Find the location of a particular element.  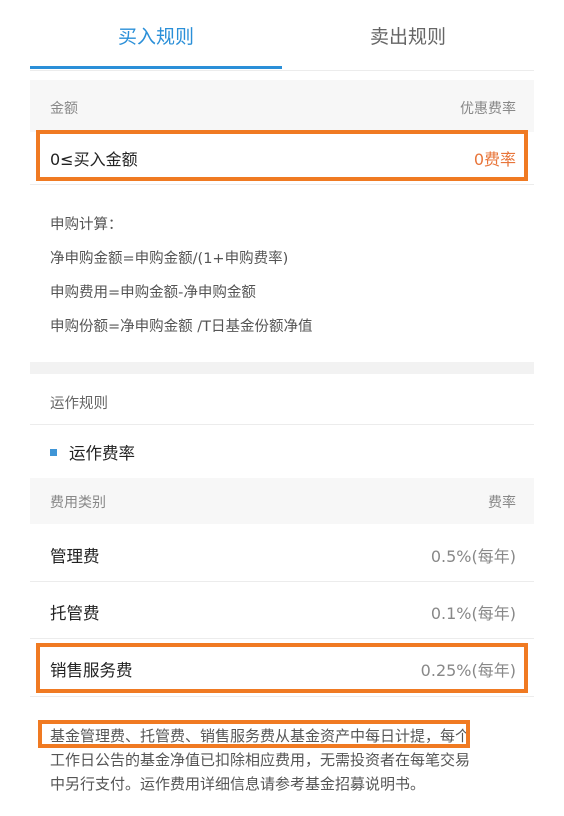

active-tab-indicator is located at coordinates (156, 67).